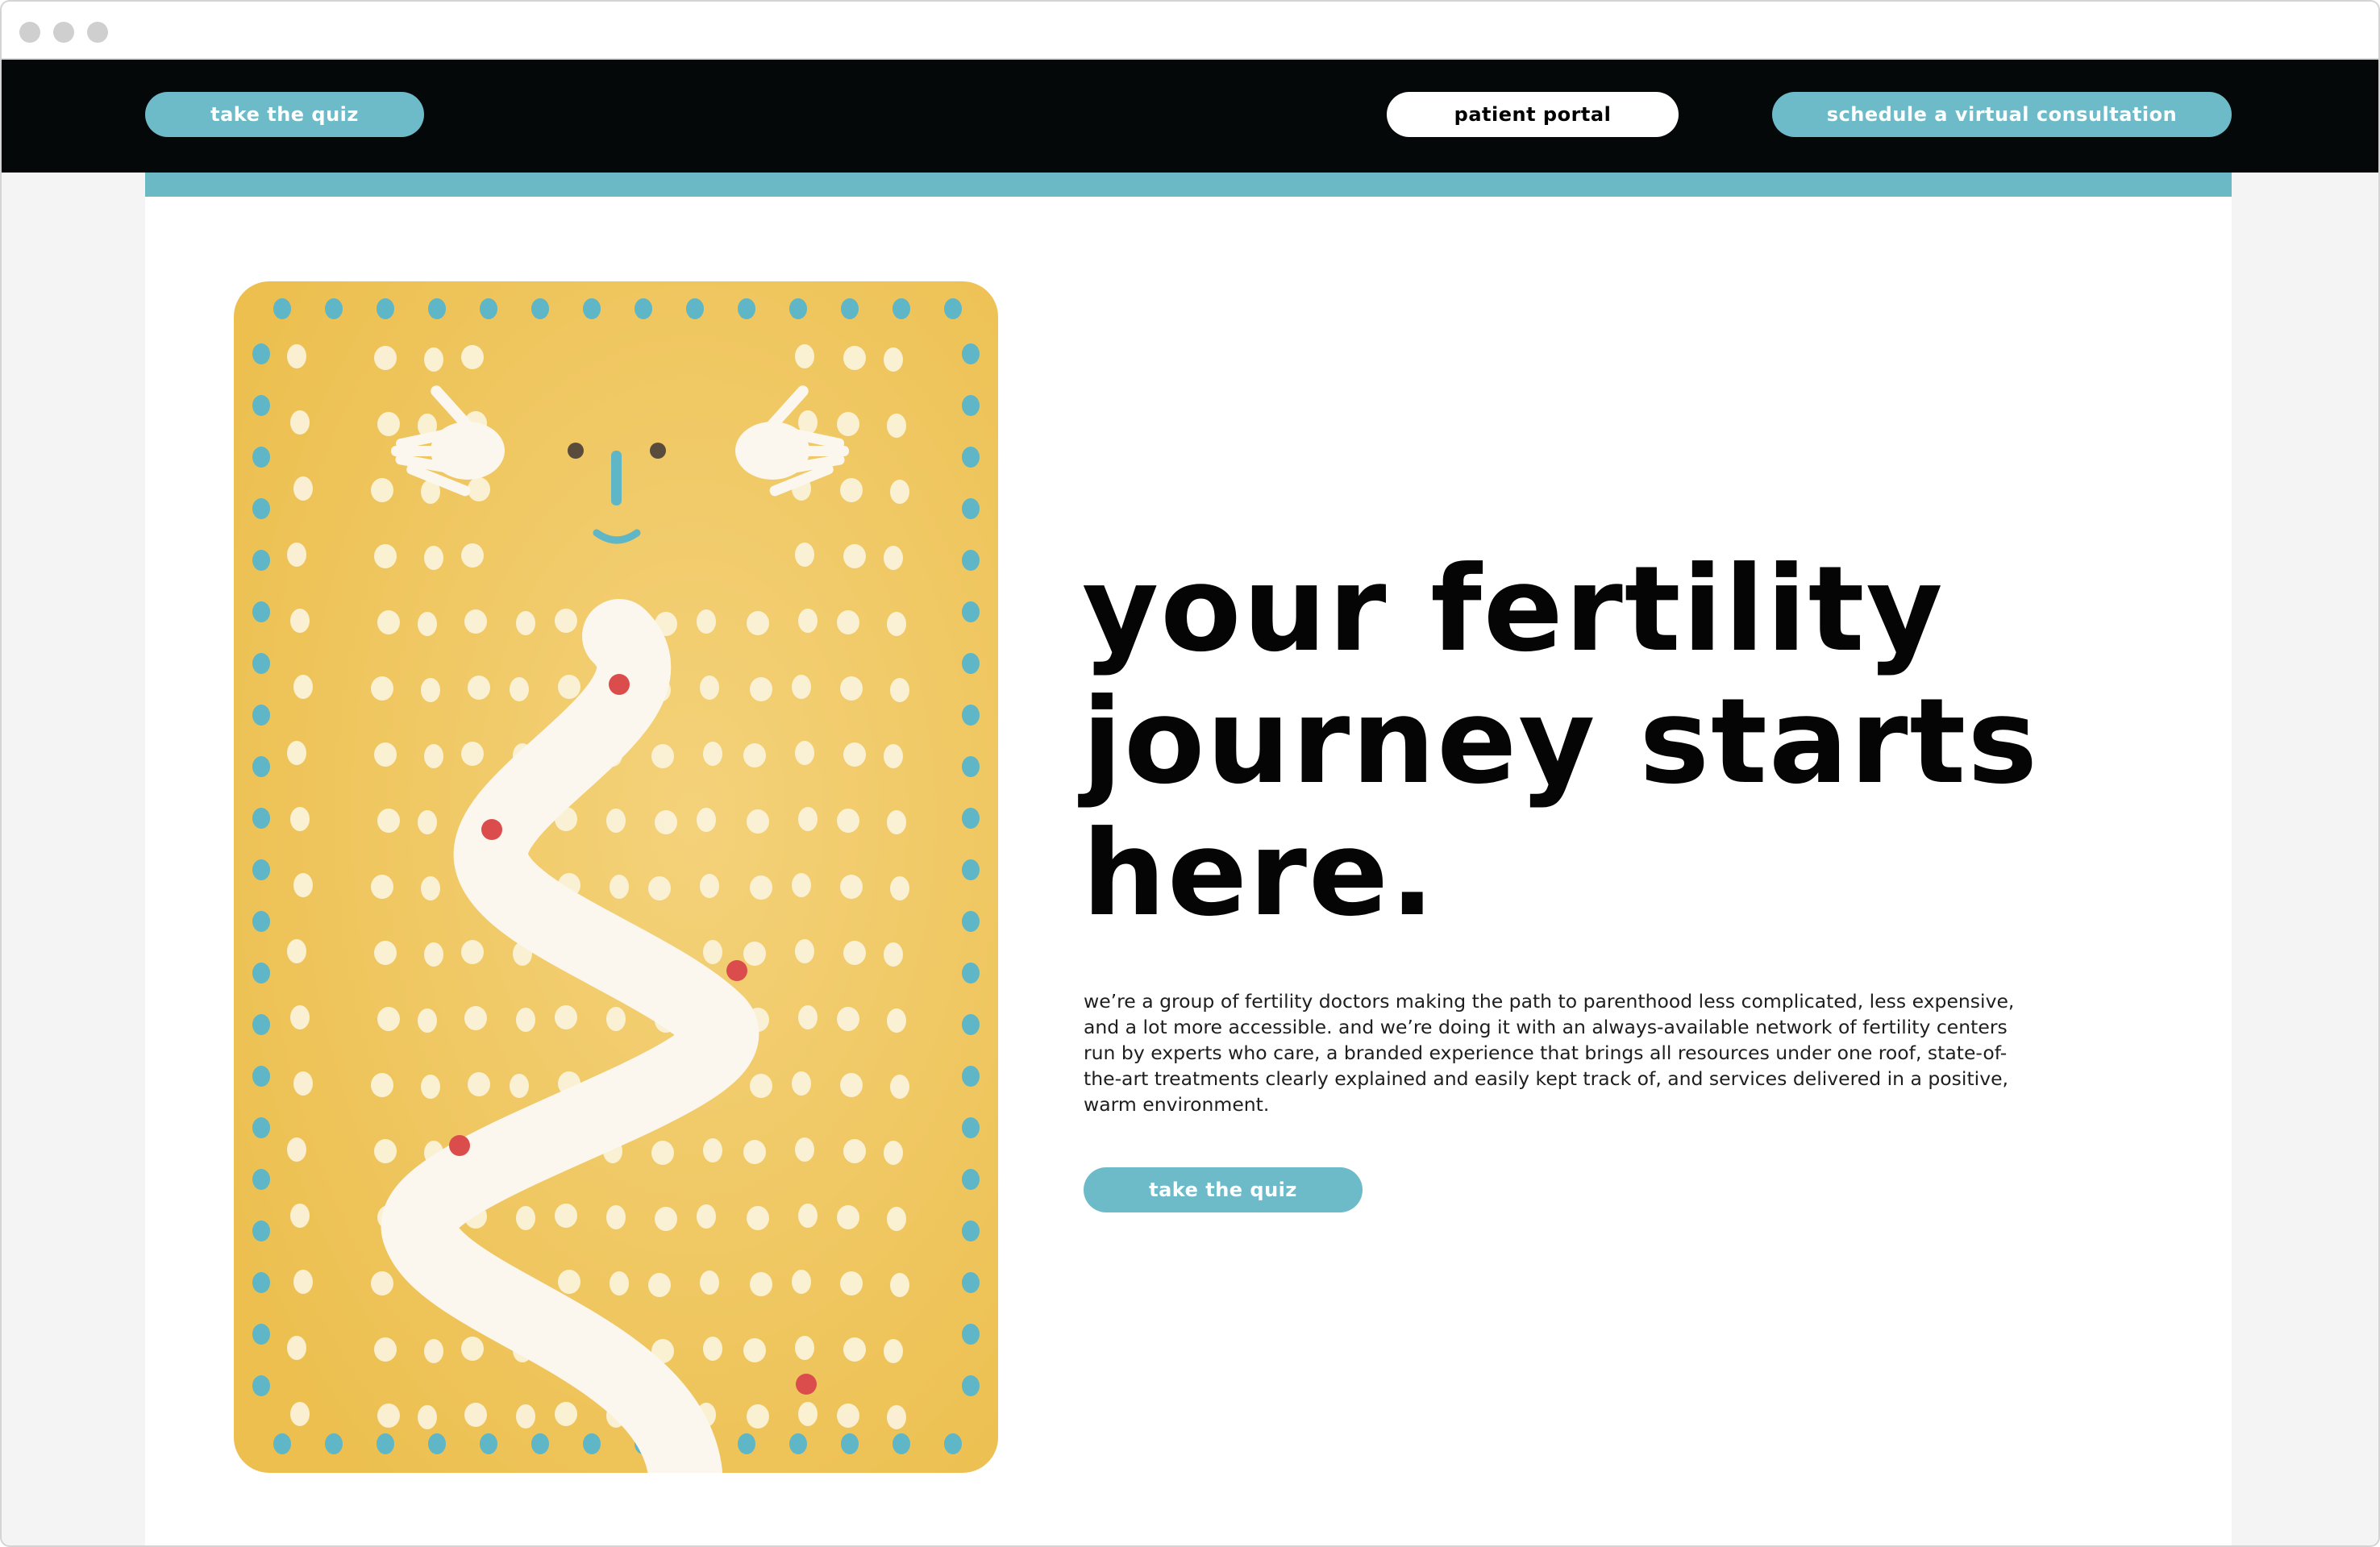 This screenshot has width=2380, height=1547. Describe the element at coordinates (1513, 609) in the screenshot. I see `headline-line-1: your fertility` at that location.